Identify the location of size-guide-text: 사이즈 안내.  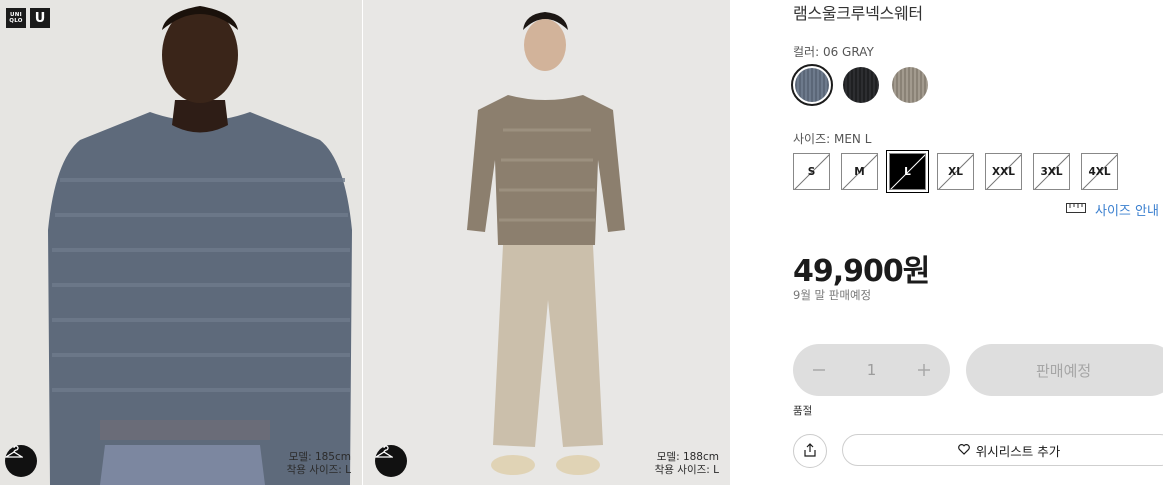
(1127, 211).